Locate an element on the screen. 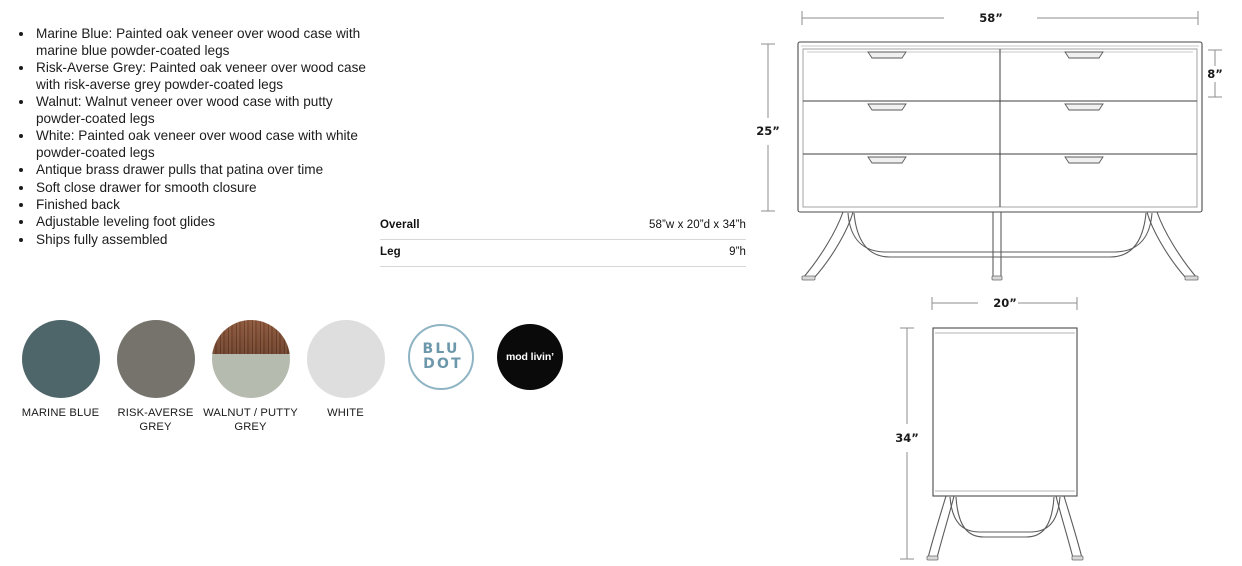 This screenshot has height=566, width=1242. side-depth-label: 20” is located at coordinates (1005, 303).